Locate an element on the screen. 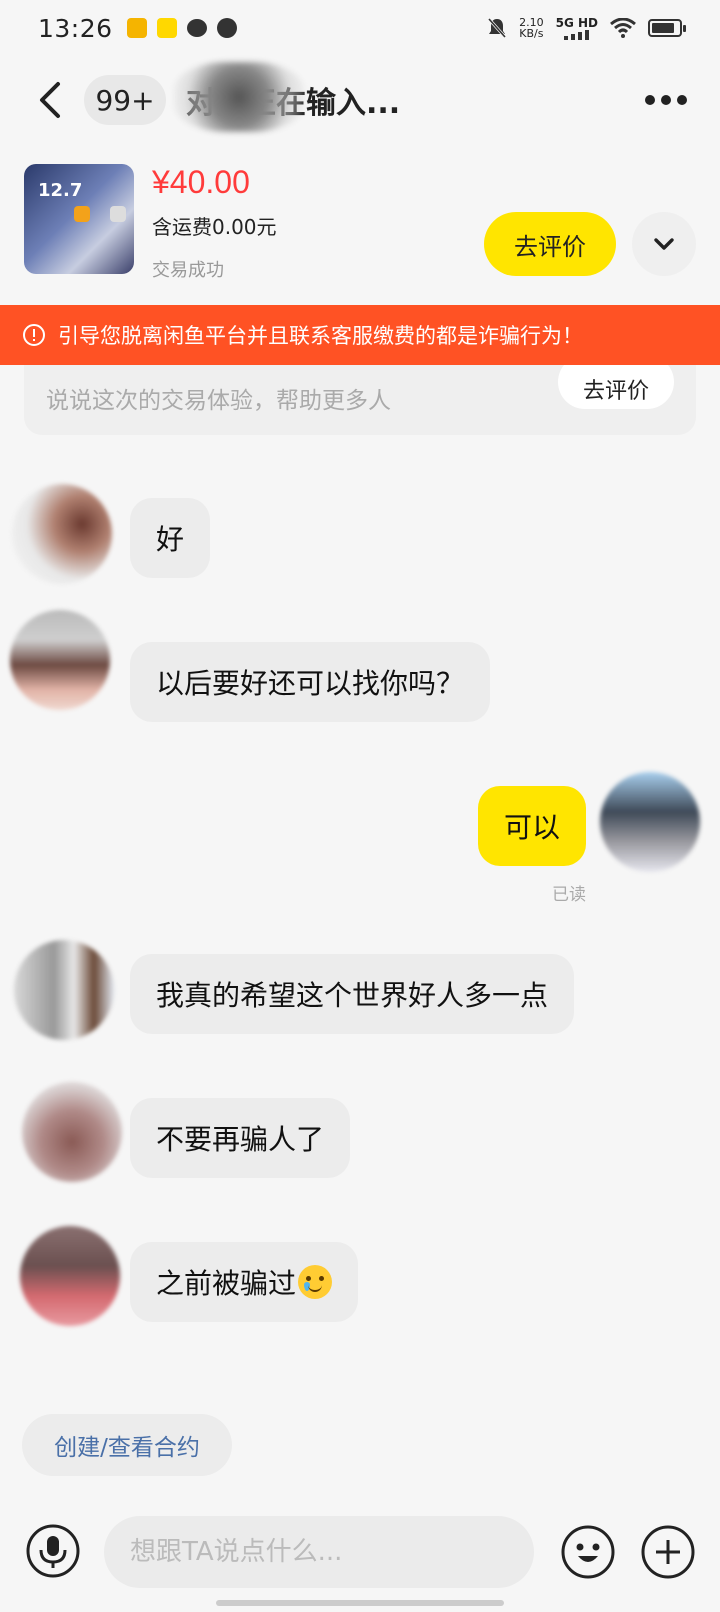 The image size is (720, 1612). wechat-icon is located at coordinates (196, 28).